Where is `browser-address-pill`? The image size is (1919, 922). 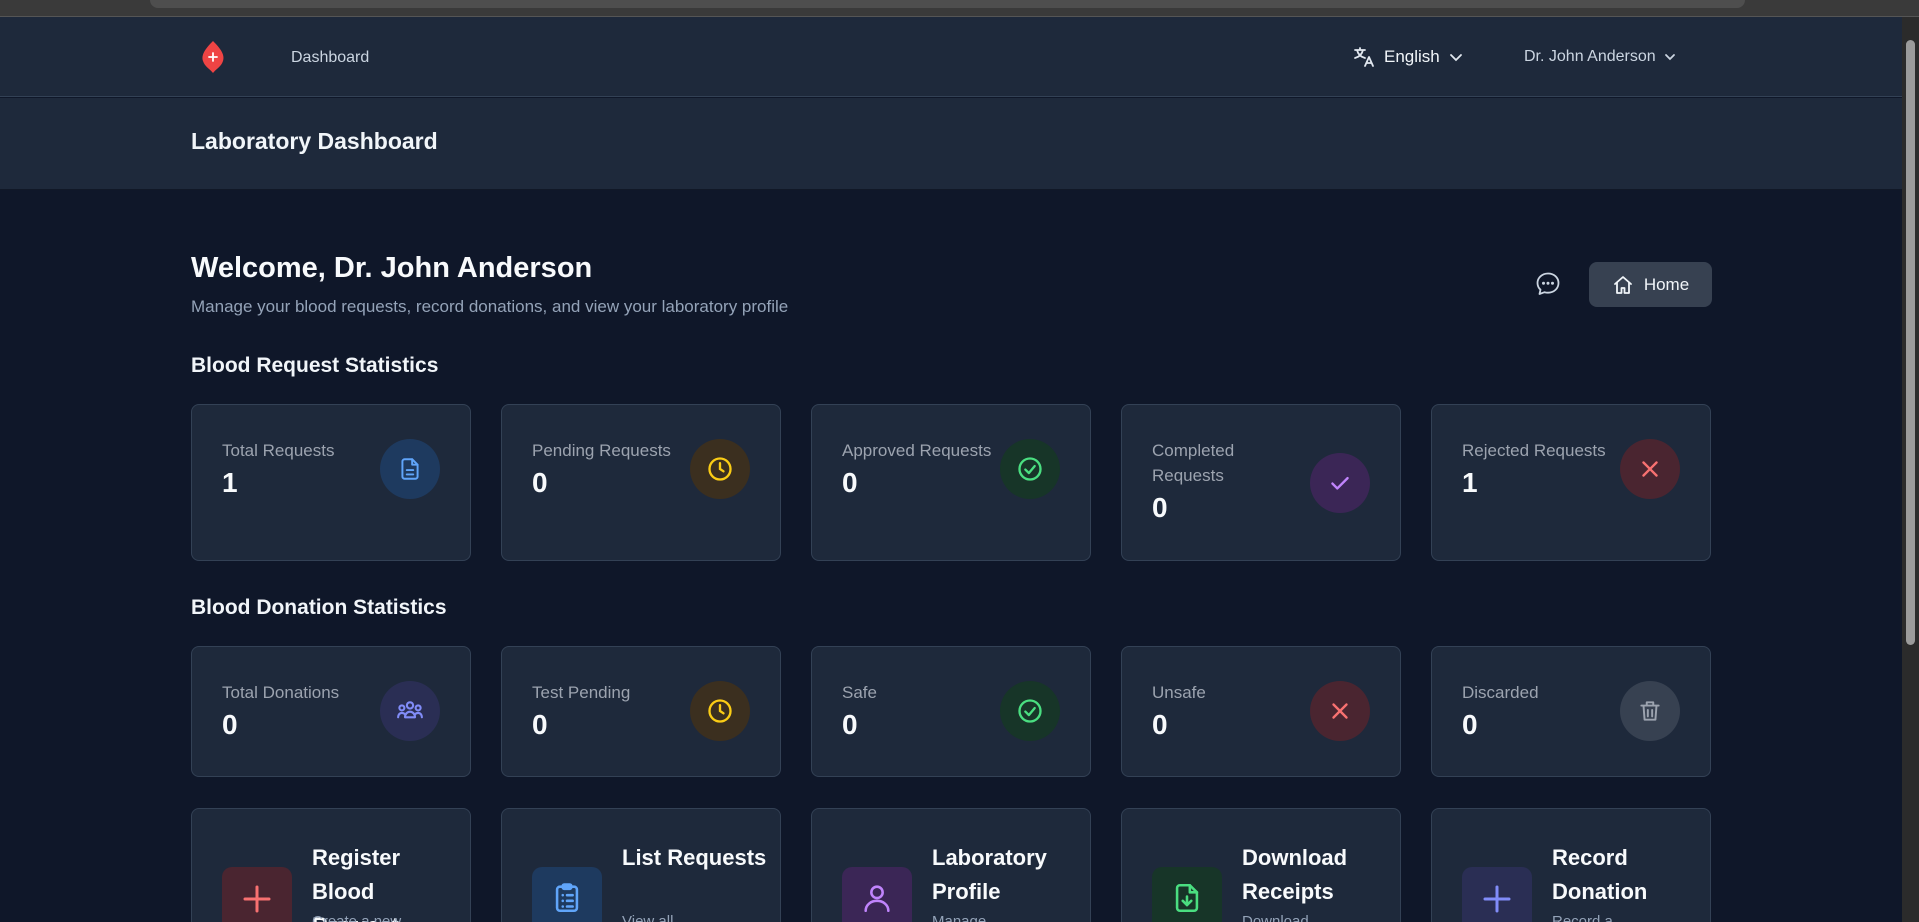
browser-address-pill is located at coordinates (947, 4).